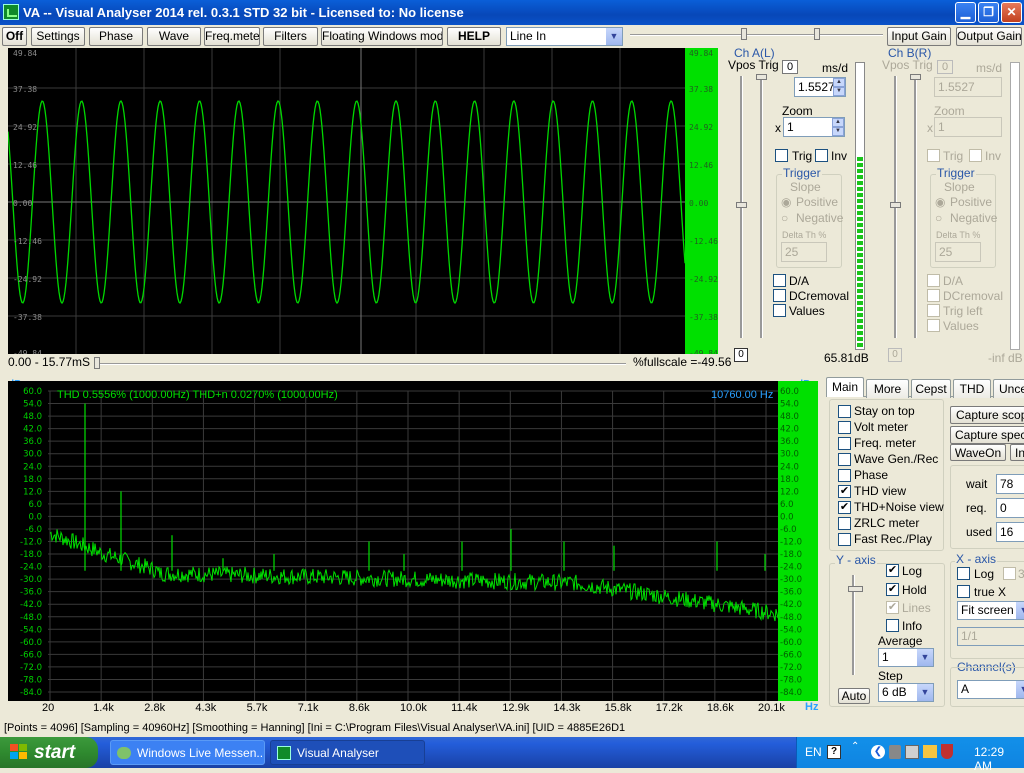  Describe the element at coordinates (892, 625) in the screenshot. I see `y-info-checkbox` at that location.